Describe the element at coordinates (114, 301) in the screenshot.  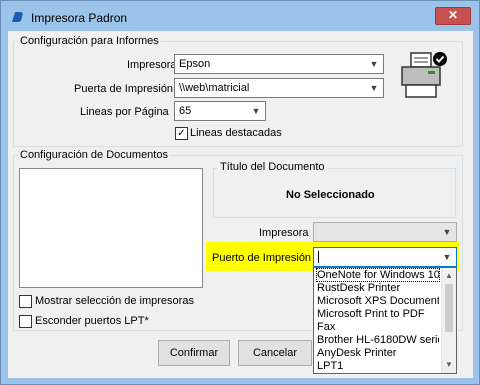
I see `show-printers-label: Mostrar selección de impresoras` at that location.